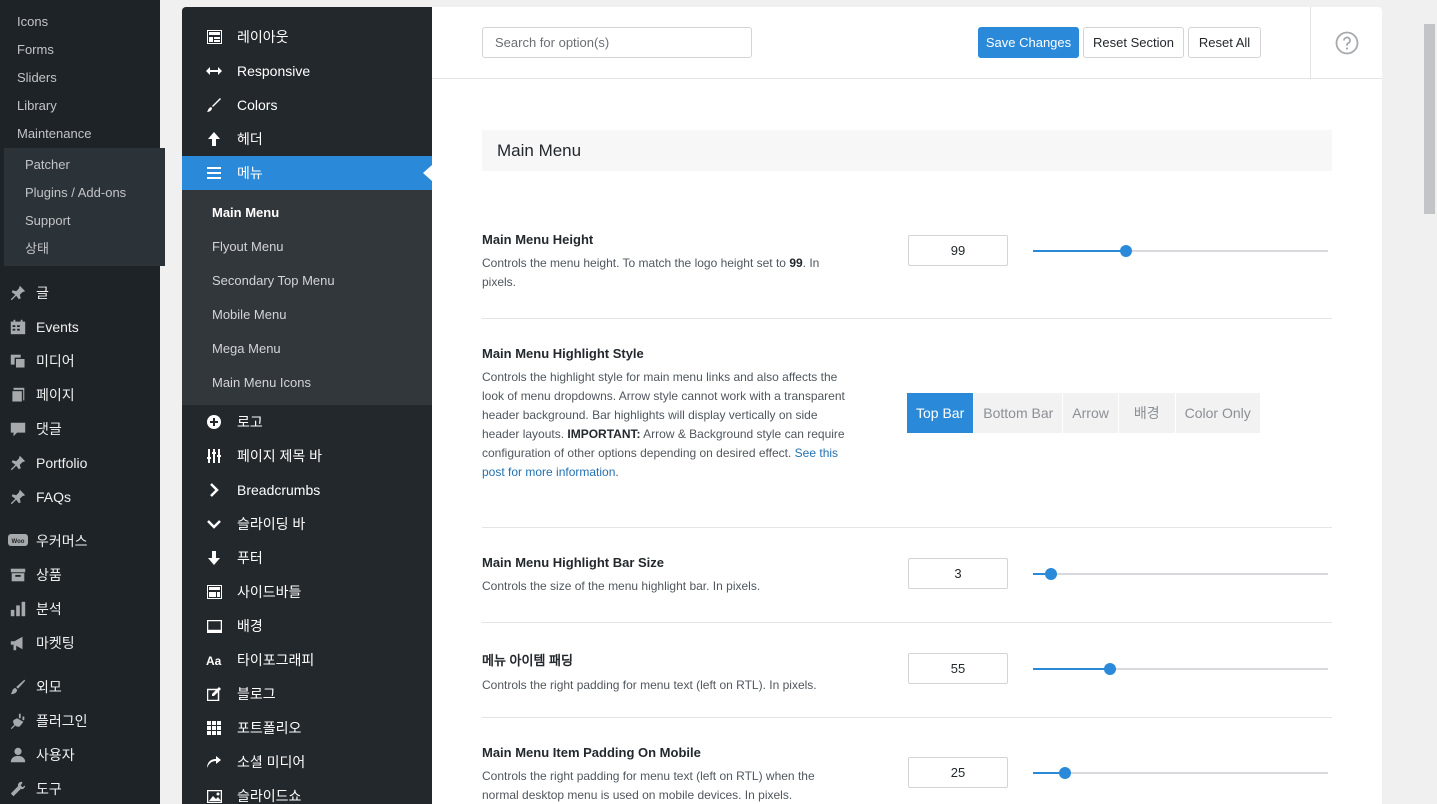 This screenshot has width=1437, height=804. I want to click on nav-sub-secondary-top-menu: Secondary Top Menu, so click(307, 281).